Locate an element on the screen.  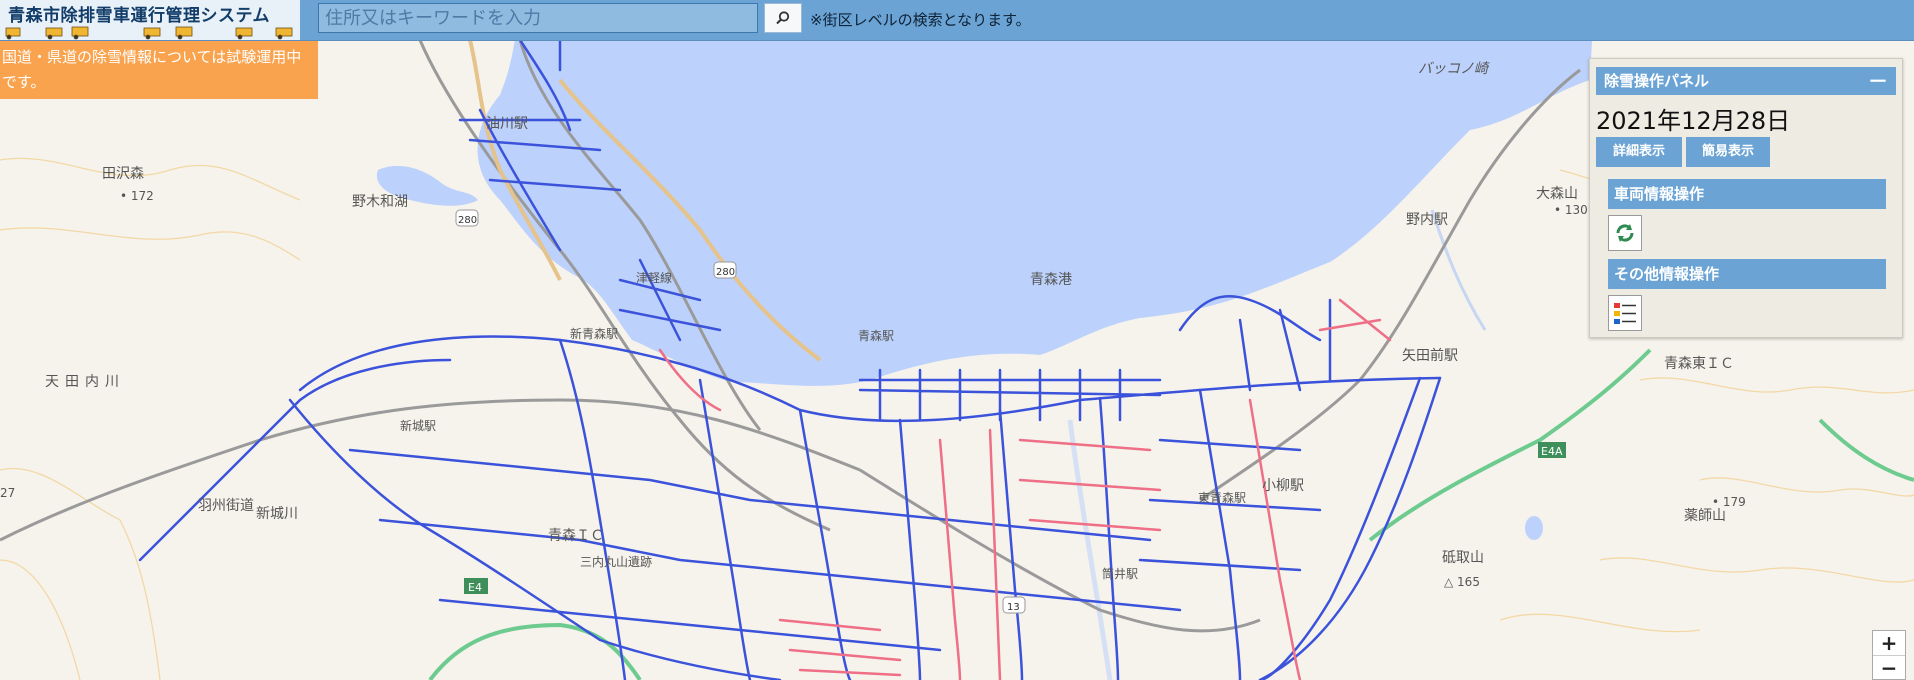
label-gomodan-elev: △ 165 is located at coordinates (1462, 582).